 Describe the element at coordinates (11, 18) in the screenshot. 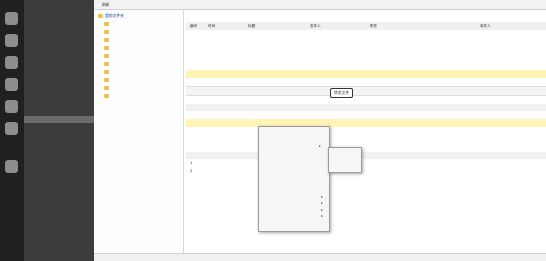

I see `mail-icon` at that location.